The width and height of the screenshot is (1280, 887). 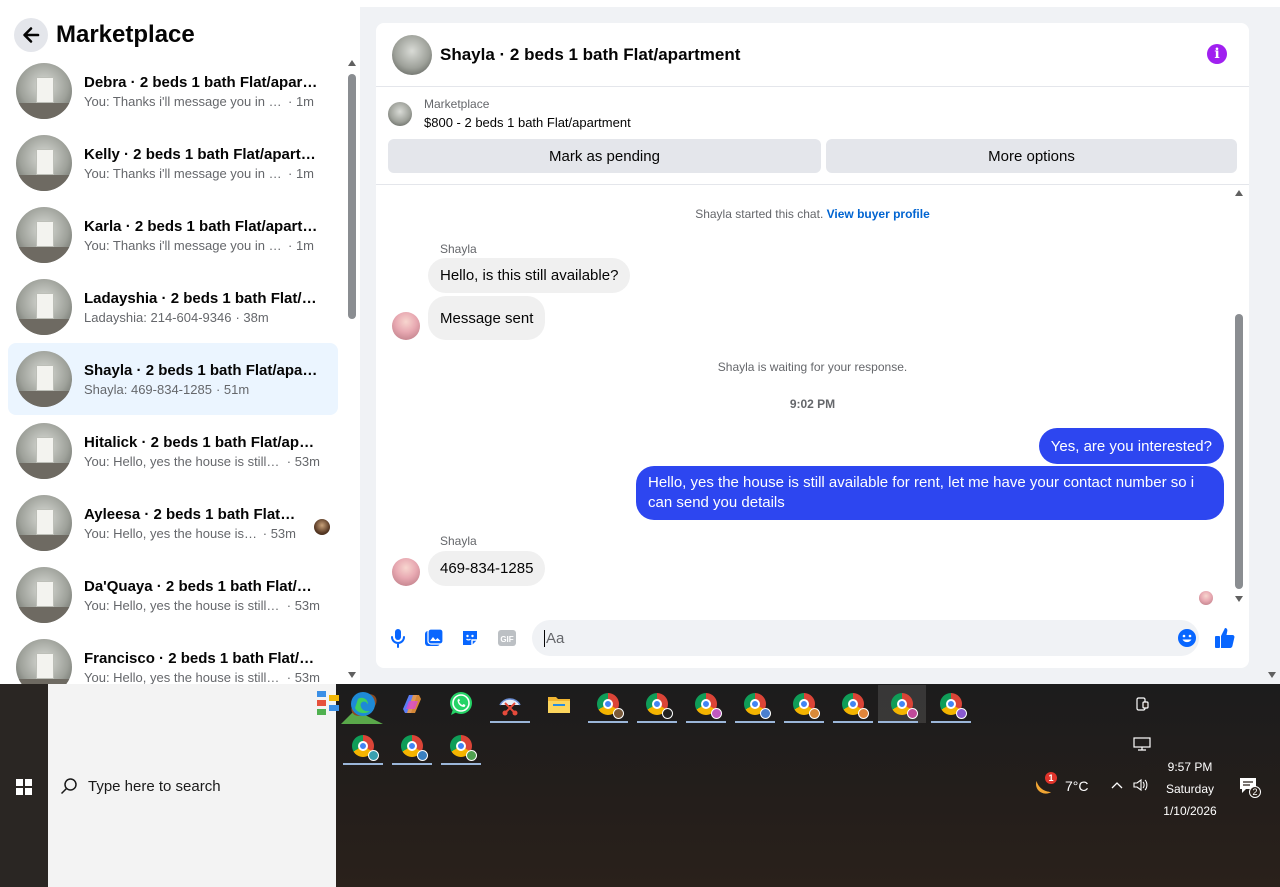 What do you see at coordinates (559, 704) in the screenshot?
I see `file-explorer-app` at bounding box center [559, 704].